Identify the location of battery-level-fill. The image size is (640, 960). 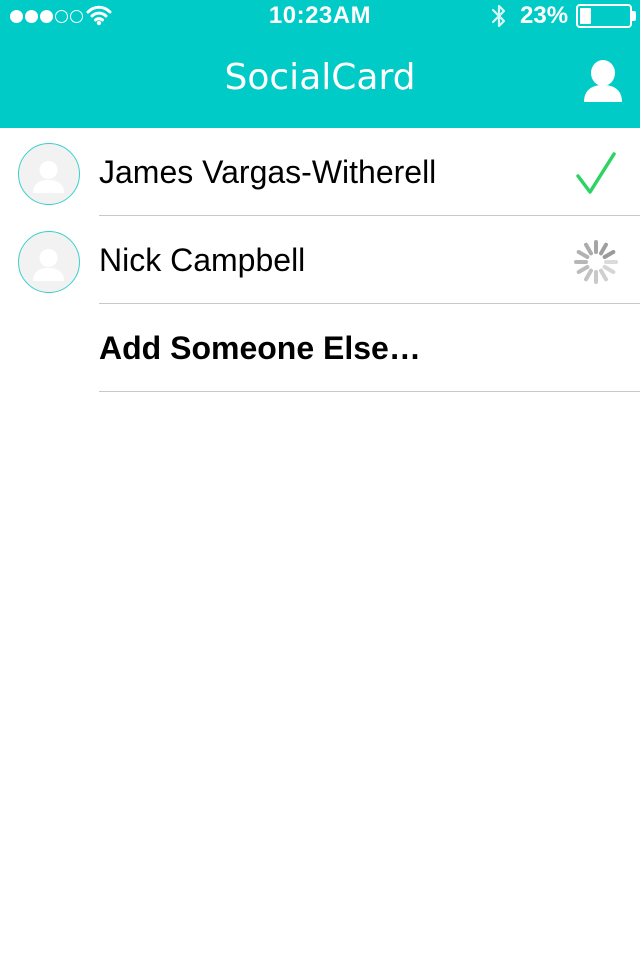
(585, 16).